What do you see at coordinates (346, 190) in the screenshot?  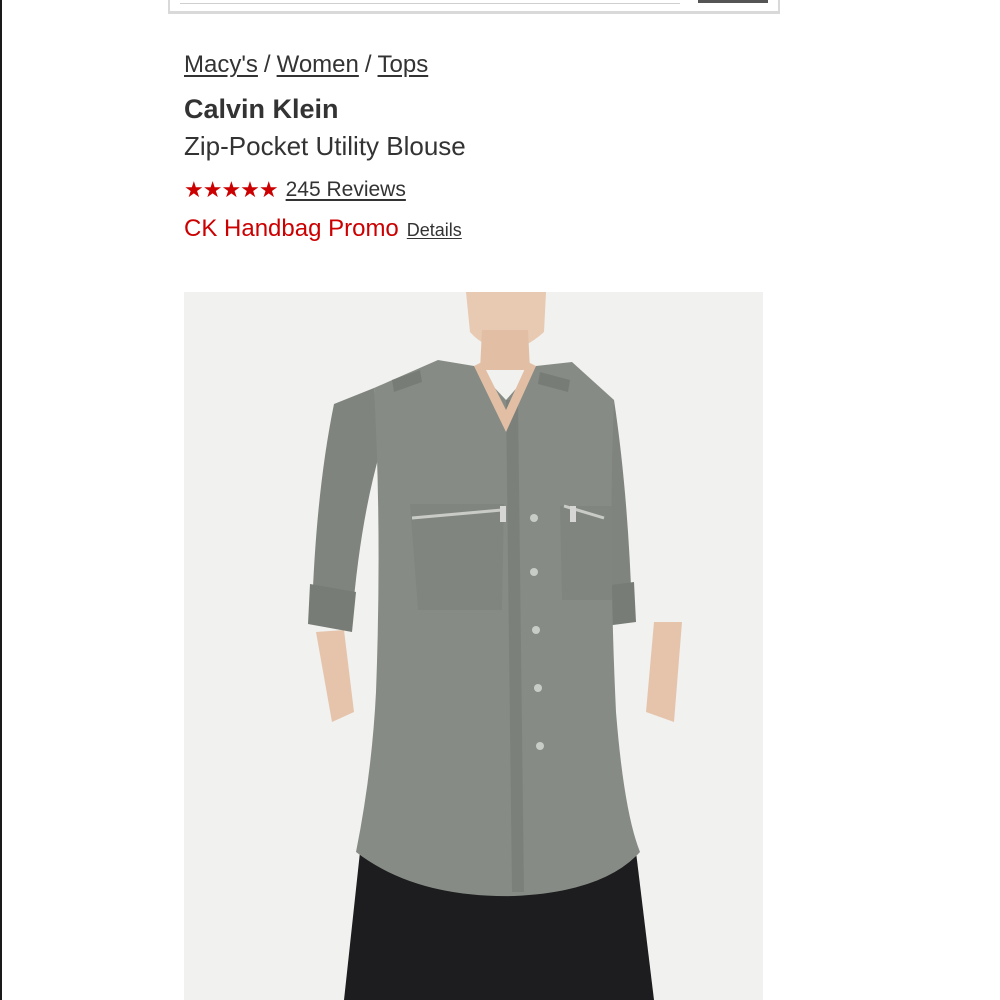 I see `reviews-link: 245 Reviews` at bounding box center [346, 190].